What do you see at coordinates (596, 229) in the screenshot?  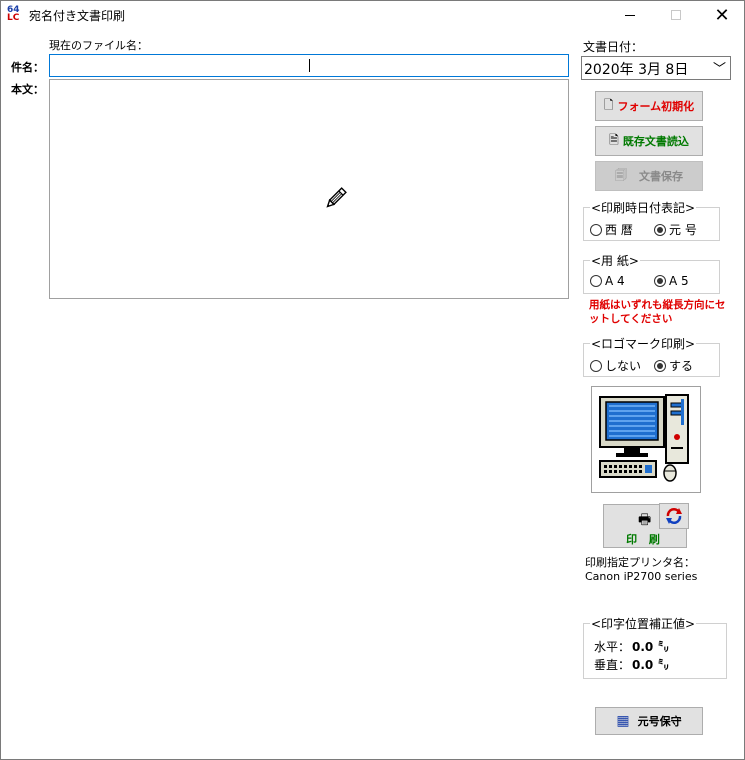 I see `radio-western-circle` at bounding box center [596, 229].